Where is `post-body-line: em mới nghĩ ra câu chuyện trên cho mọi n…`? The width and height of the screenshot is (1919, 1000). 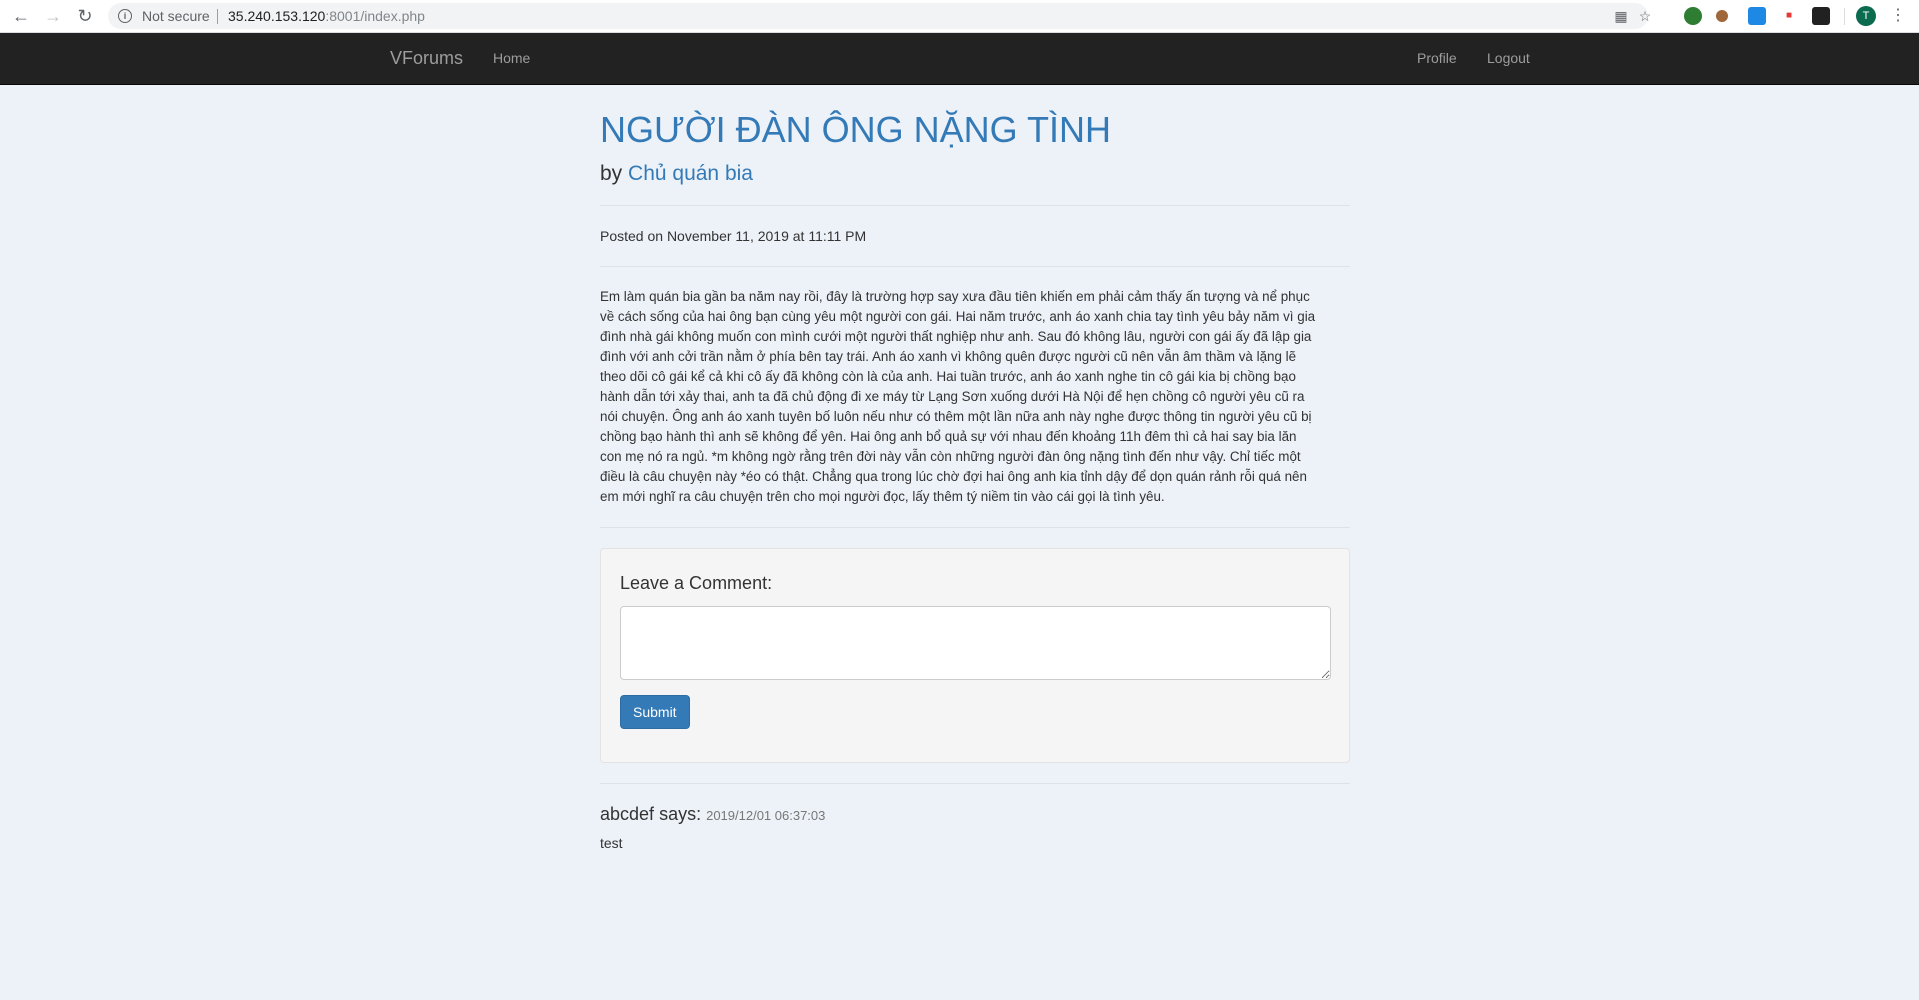 post-body-line: em mới nghĩ ra câu chuyện trên cho mọi n… is located at coordinates (882, 496).